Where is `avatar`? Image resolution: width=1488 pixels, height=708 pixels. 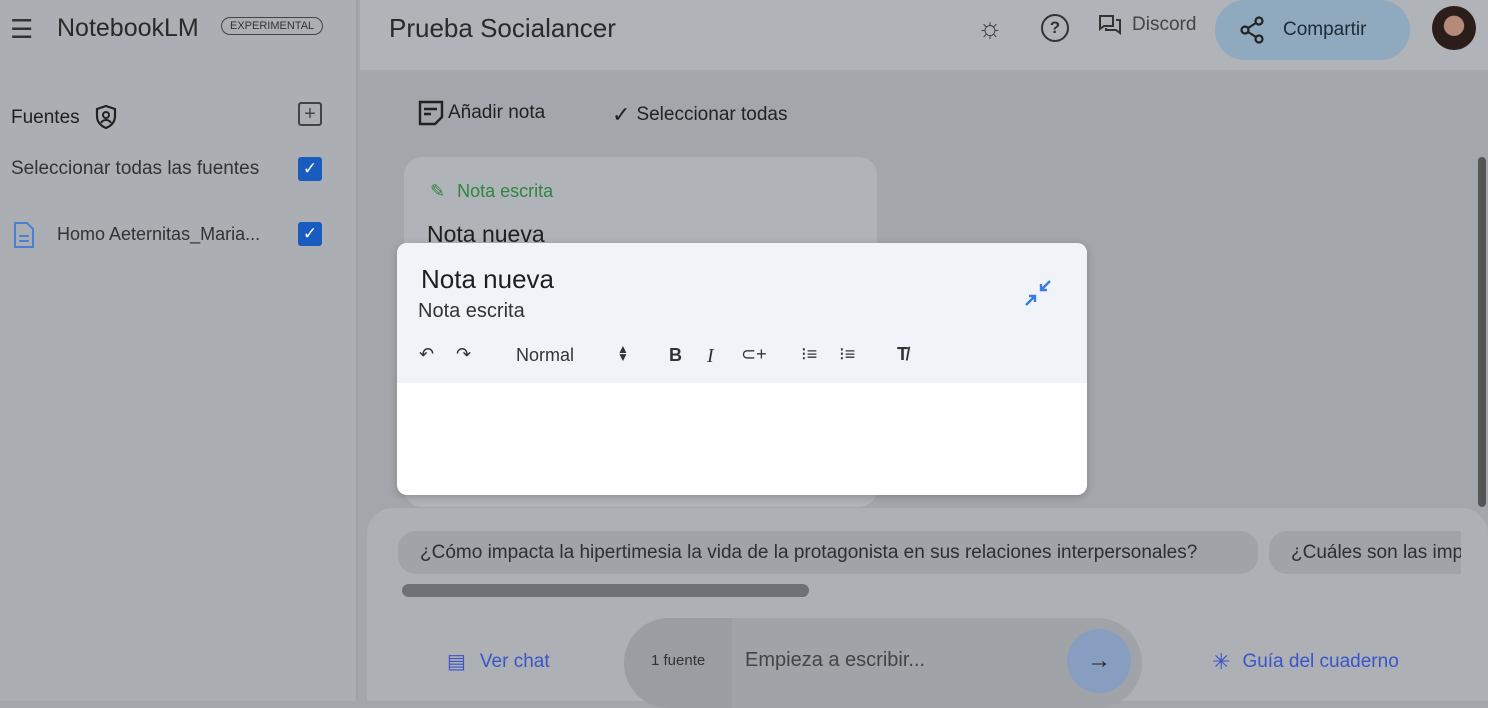 avatar is located at coordinates (1454, 28).